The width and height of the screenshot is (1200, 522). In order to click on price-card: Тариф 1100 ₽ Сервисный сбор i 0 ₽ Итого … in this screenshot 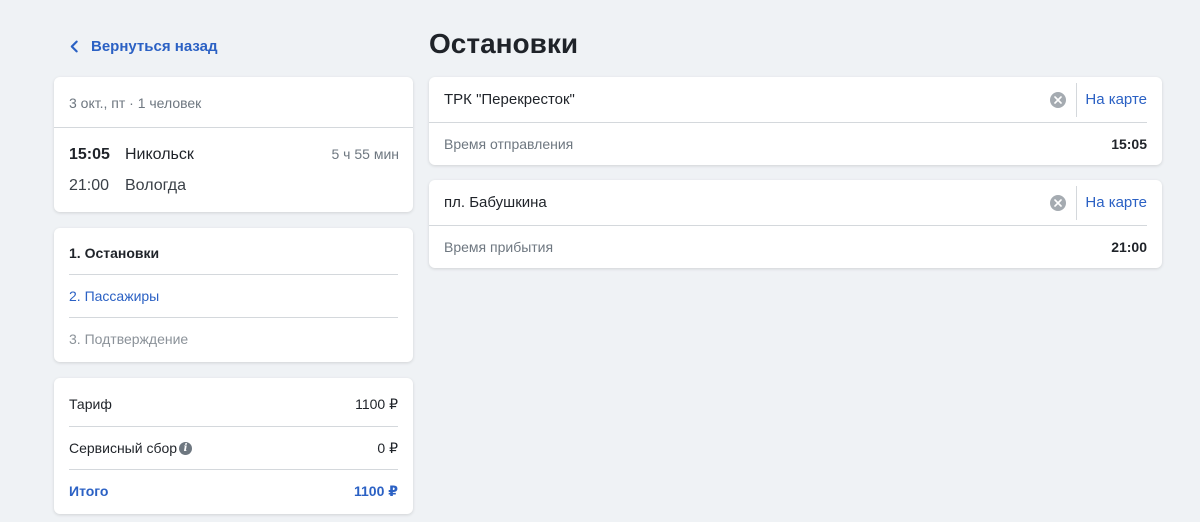, I will do `click(233, 446)`.